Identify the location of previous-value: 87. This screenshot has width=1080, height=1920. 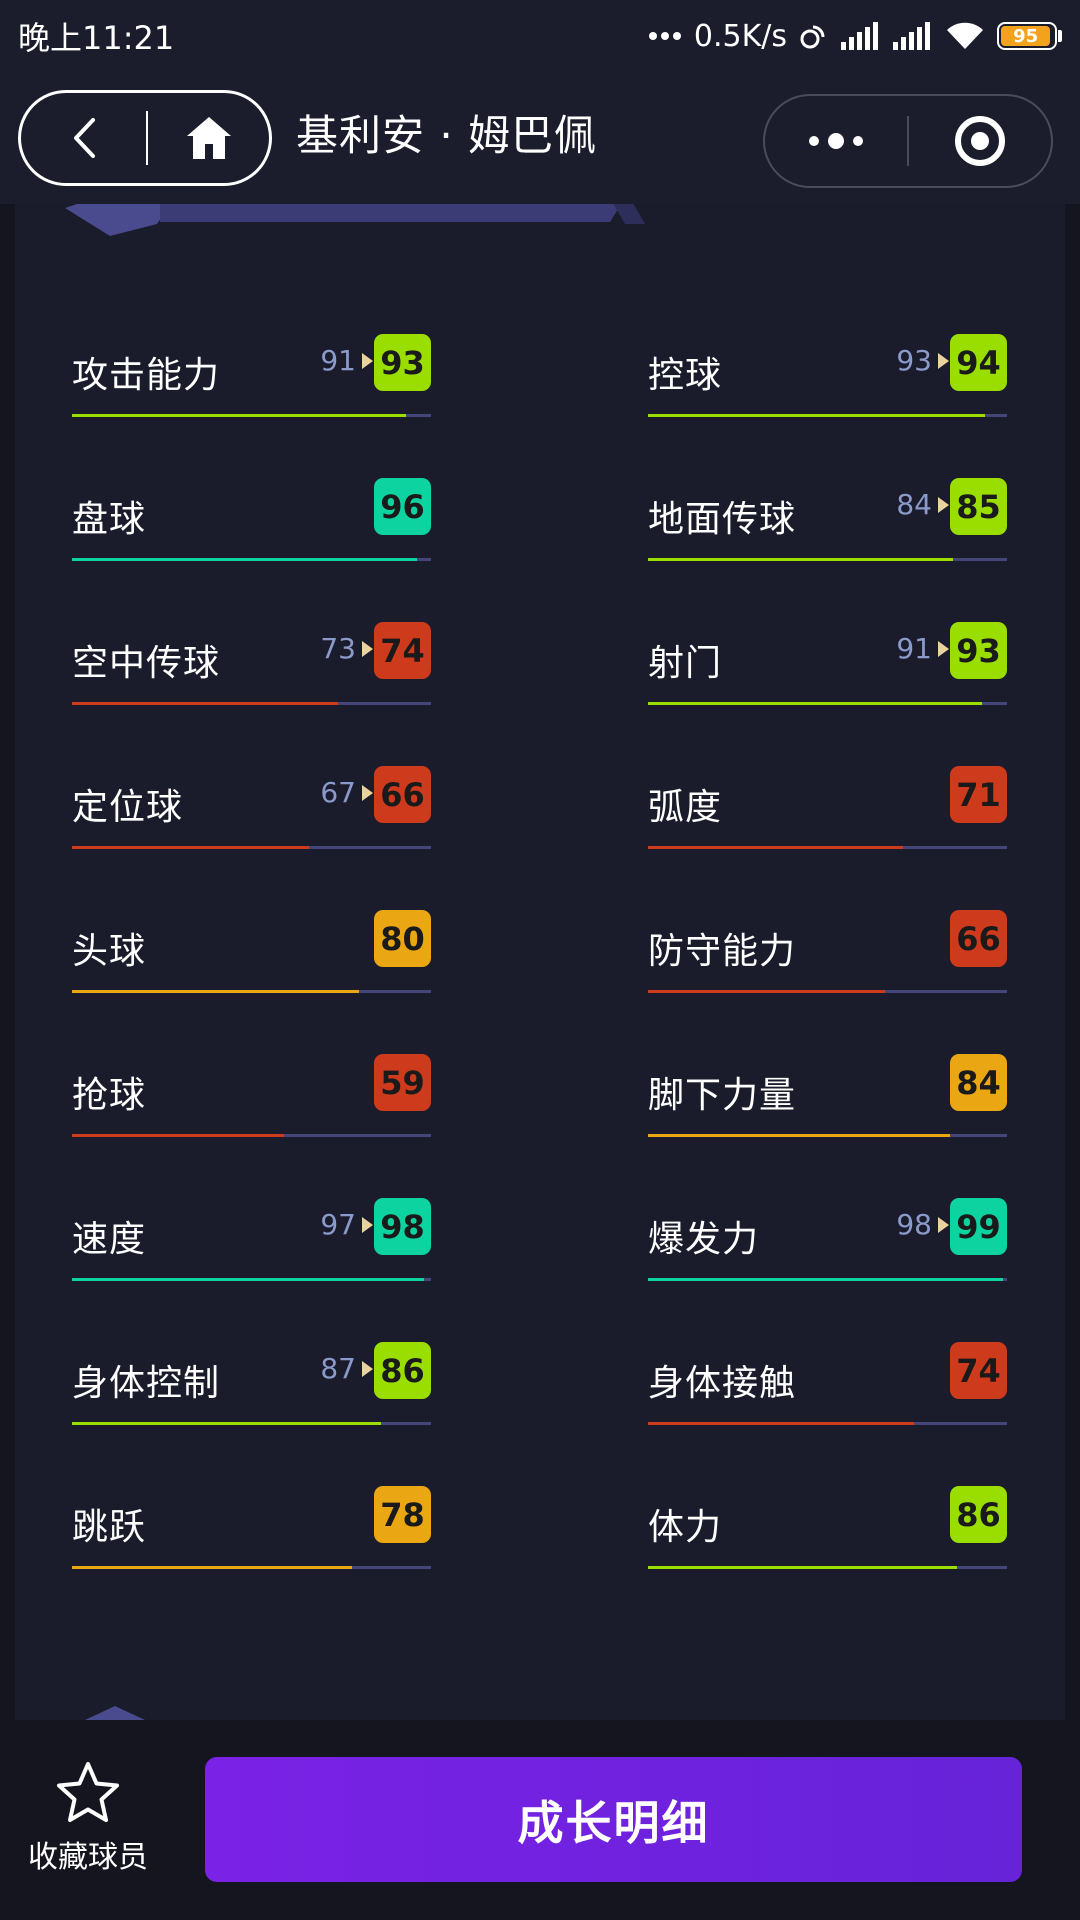
(346, 1368).